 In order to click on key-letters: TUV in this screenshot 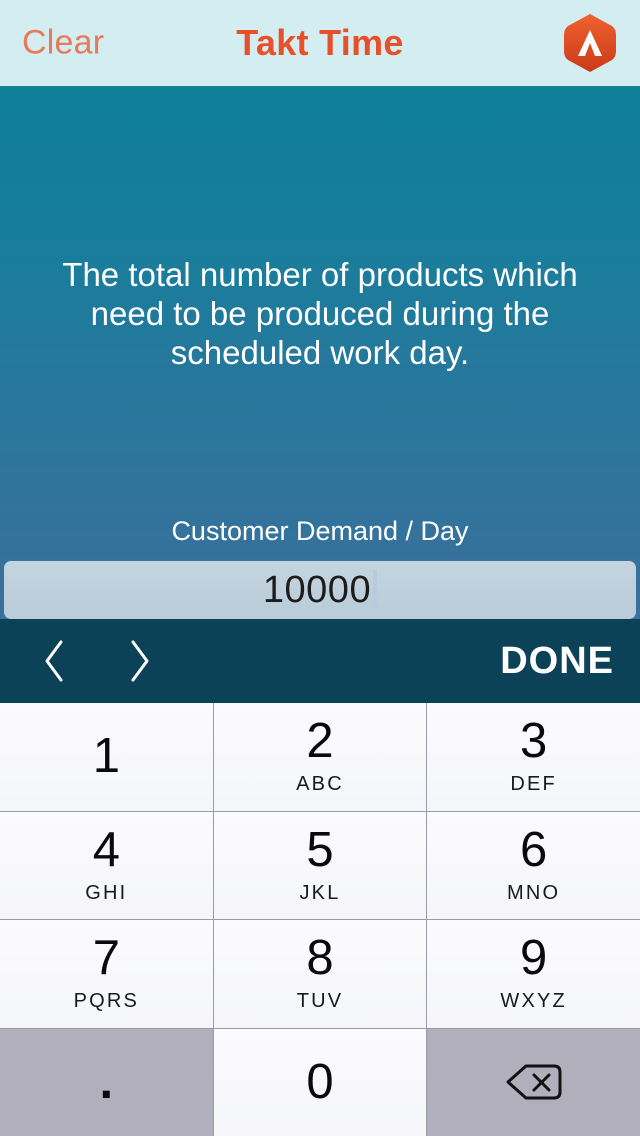, I will do `click(320, 1001)`.